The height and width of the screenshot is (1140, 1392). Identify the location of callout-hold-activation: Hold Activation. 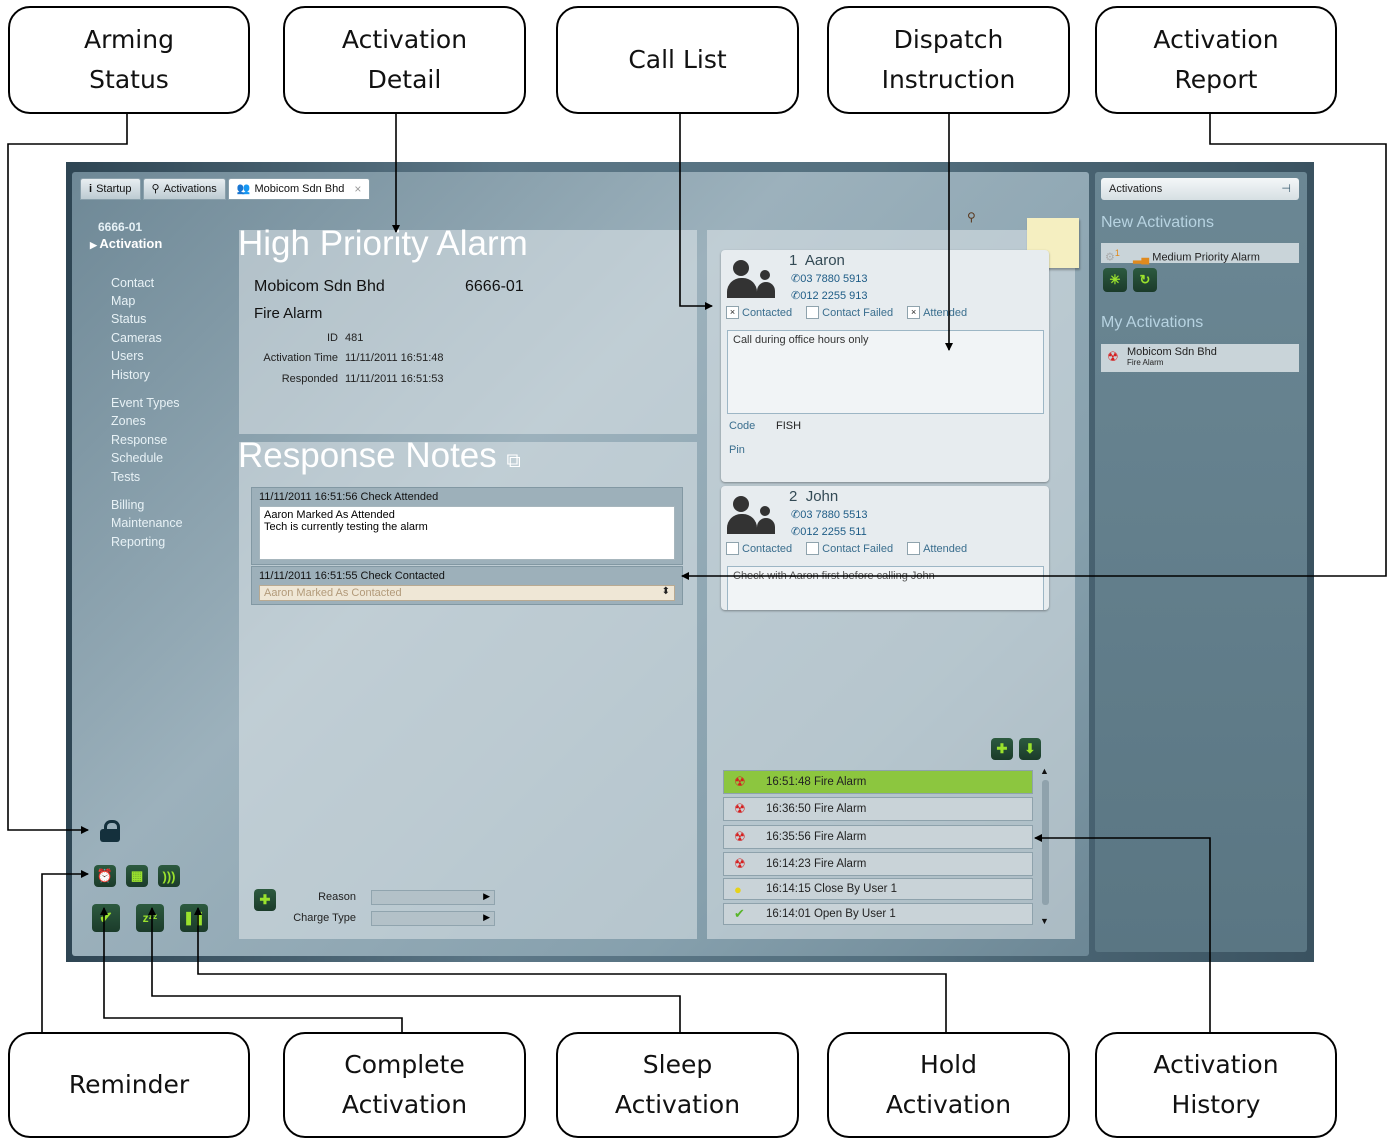
(948, 1085).